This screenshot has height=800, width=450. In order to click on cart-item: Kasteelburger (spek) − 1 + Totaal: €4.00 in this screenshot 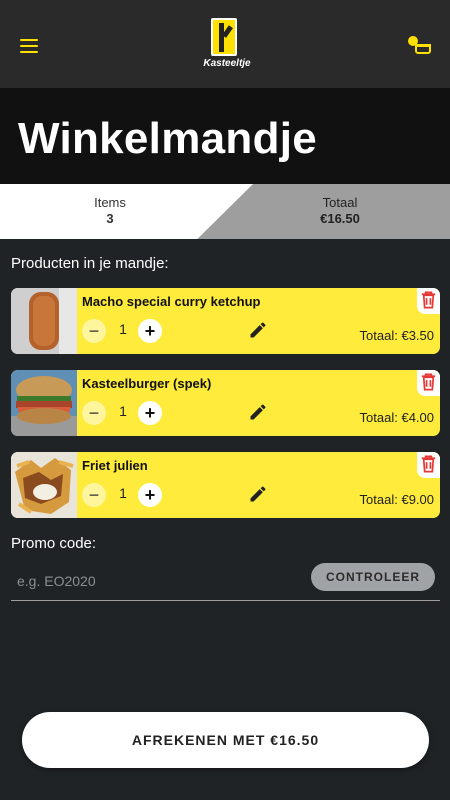, I will do `click(225, 403)`.